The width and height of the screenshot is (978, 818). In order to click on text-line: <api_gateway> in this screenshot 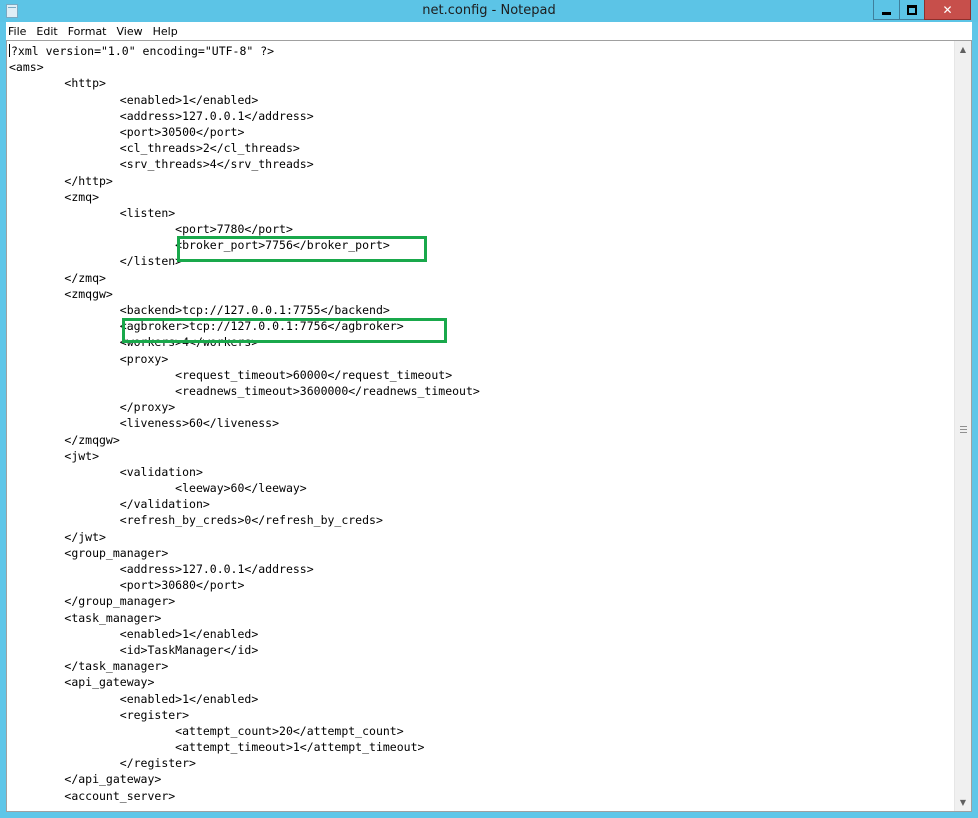, I will do `click(481, 682)`.